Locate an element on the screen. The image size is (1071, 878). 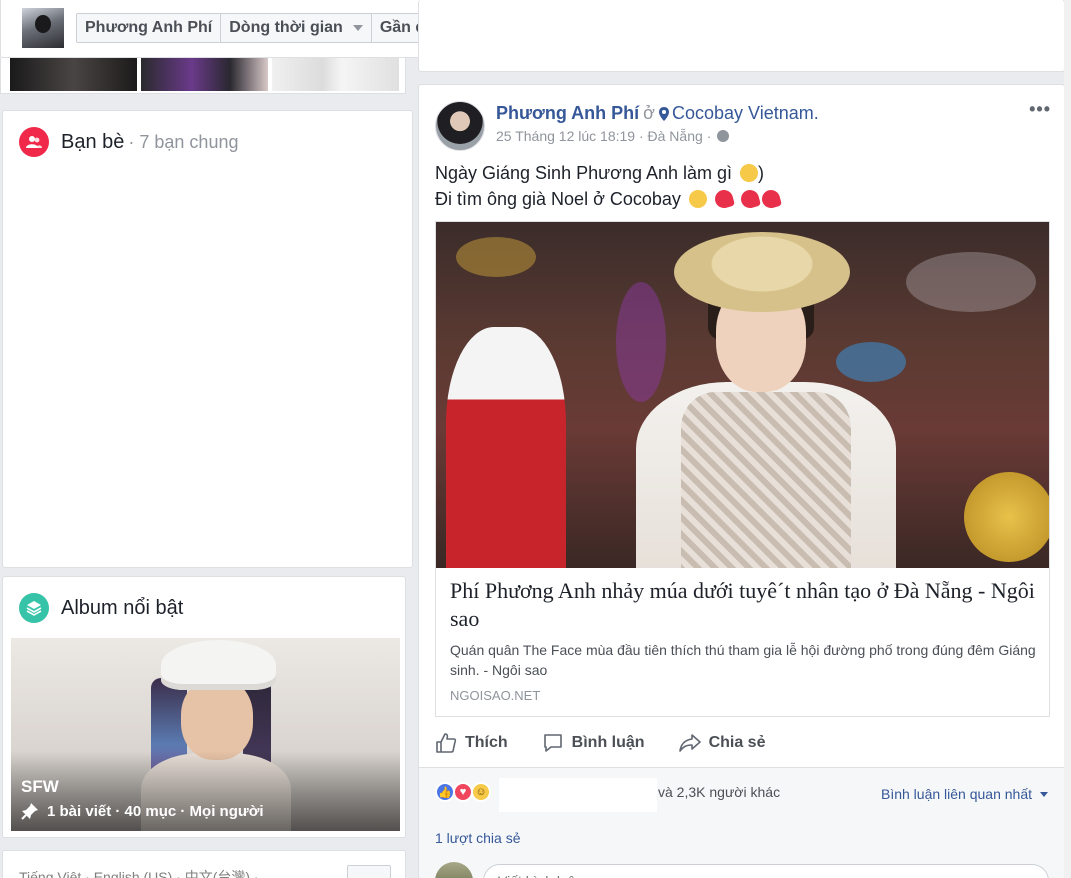
globe-icon is located at coordinates (723, 136).